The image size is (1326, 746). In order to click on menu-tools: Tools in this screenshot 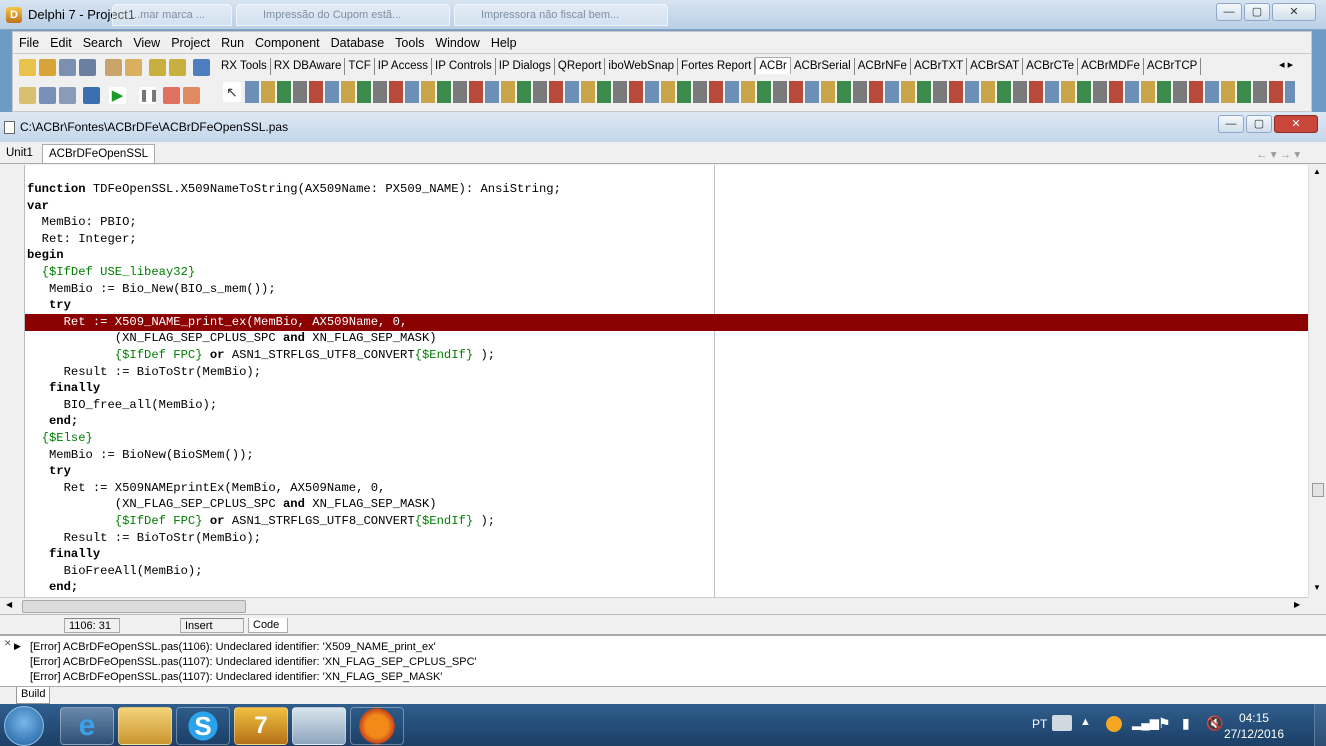, I will do `click(409, 42)`.